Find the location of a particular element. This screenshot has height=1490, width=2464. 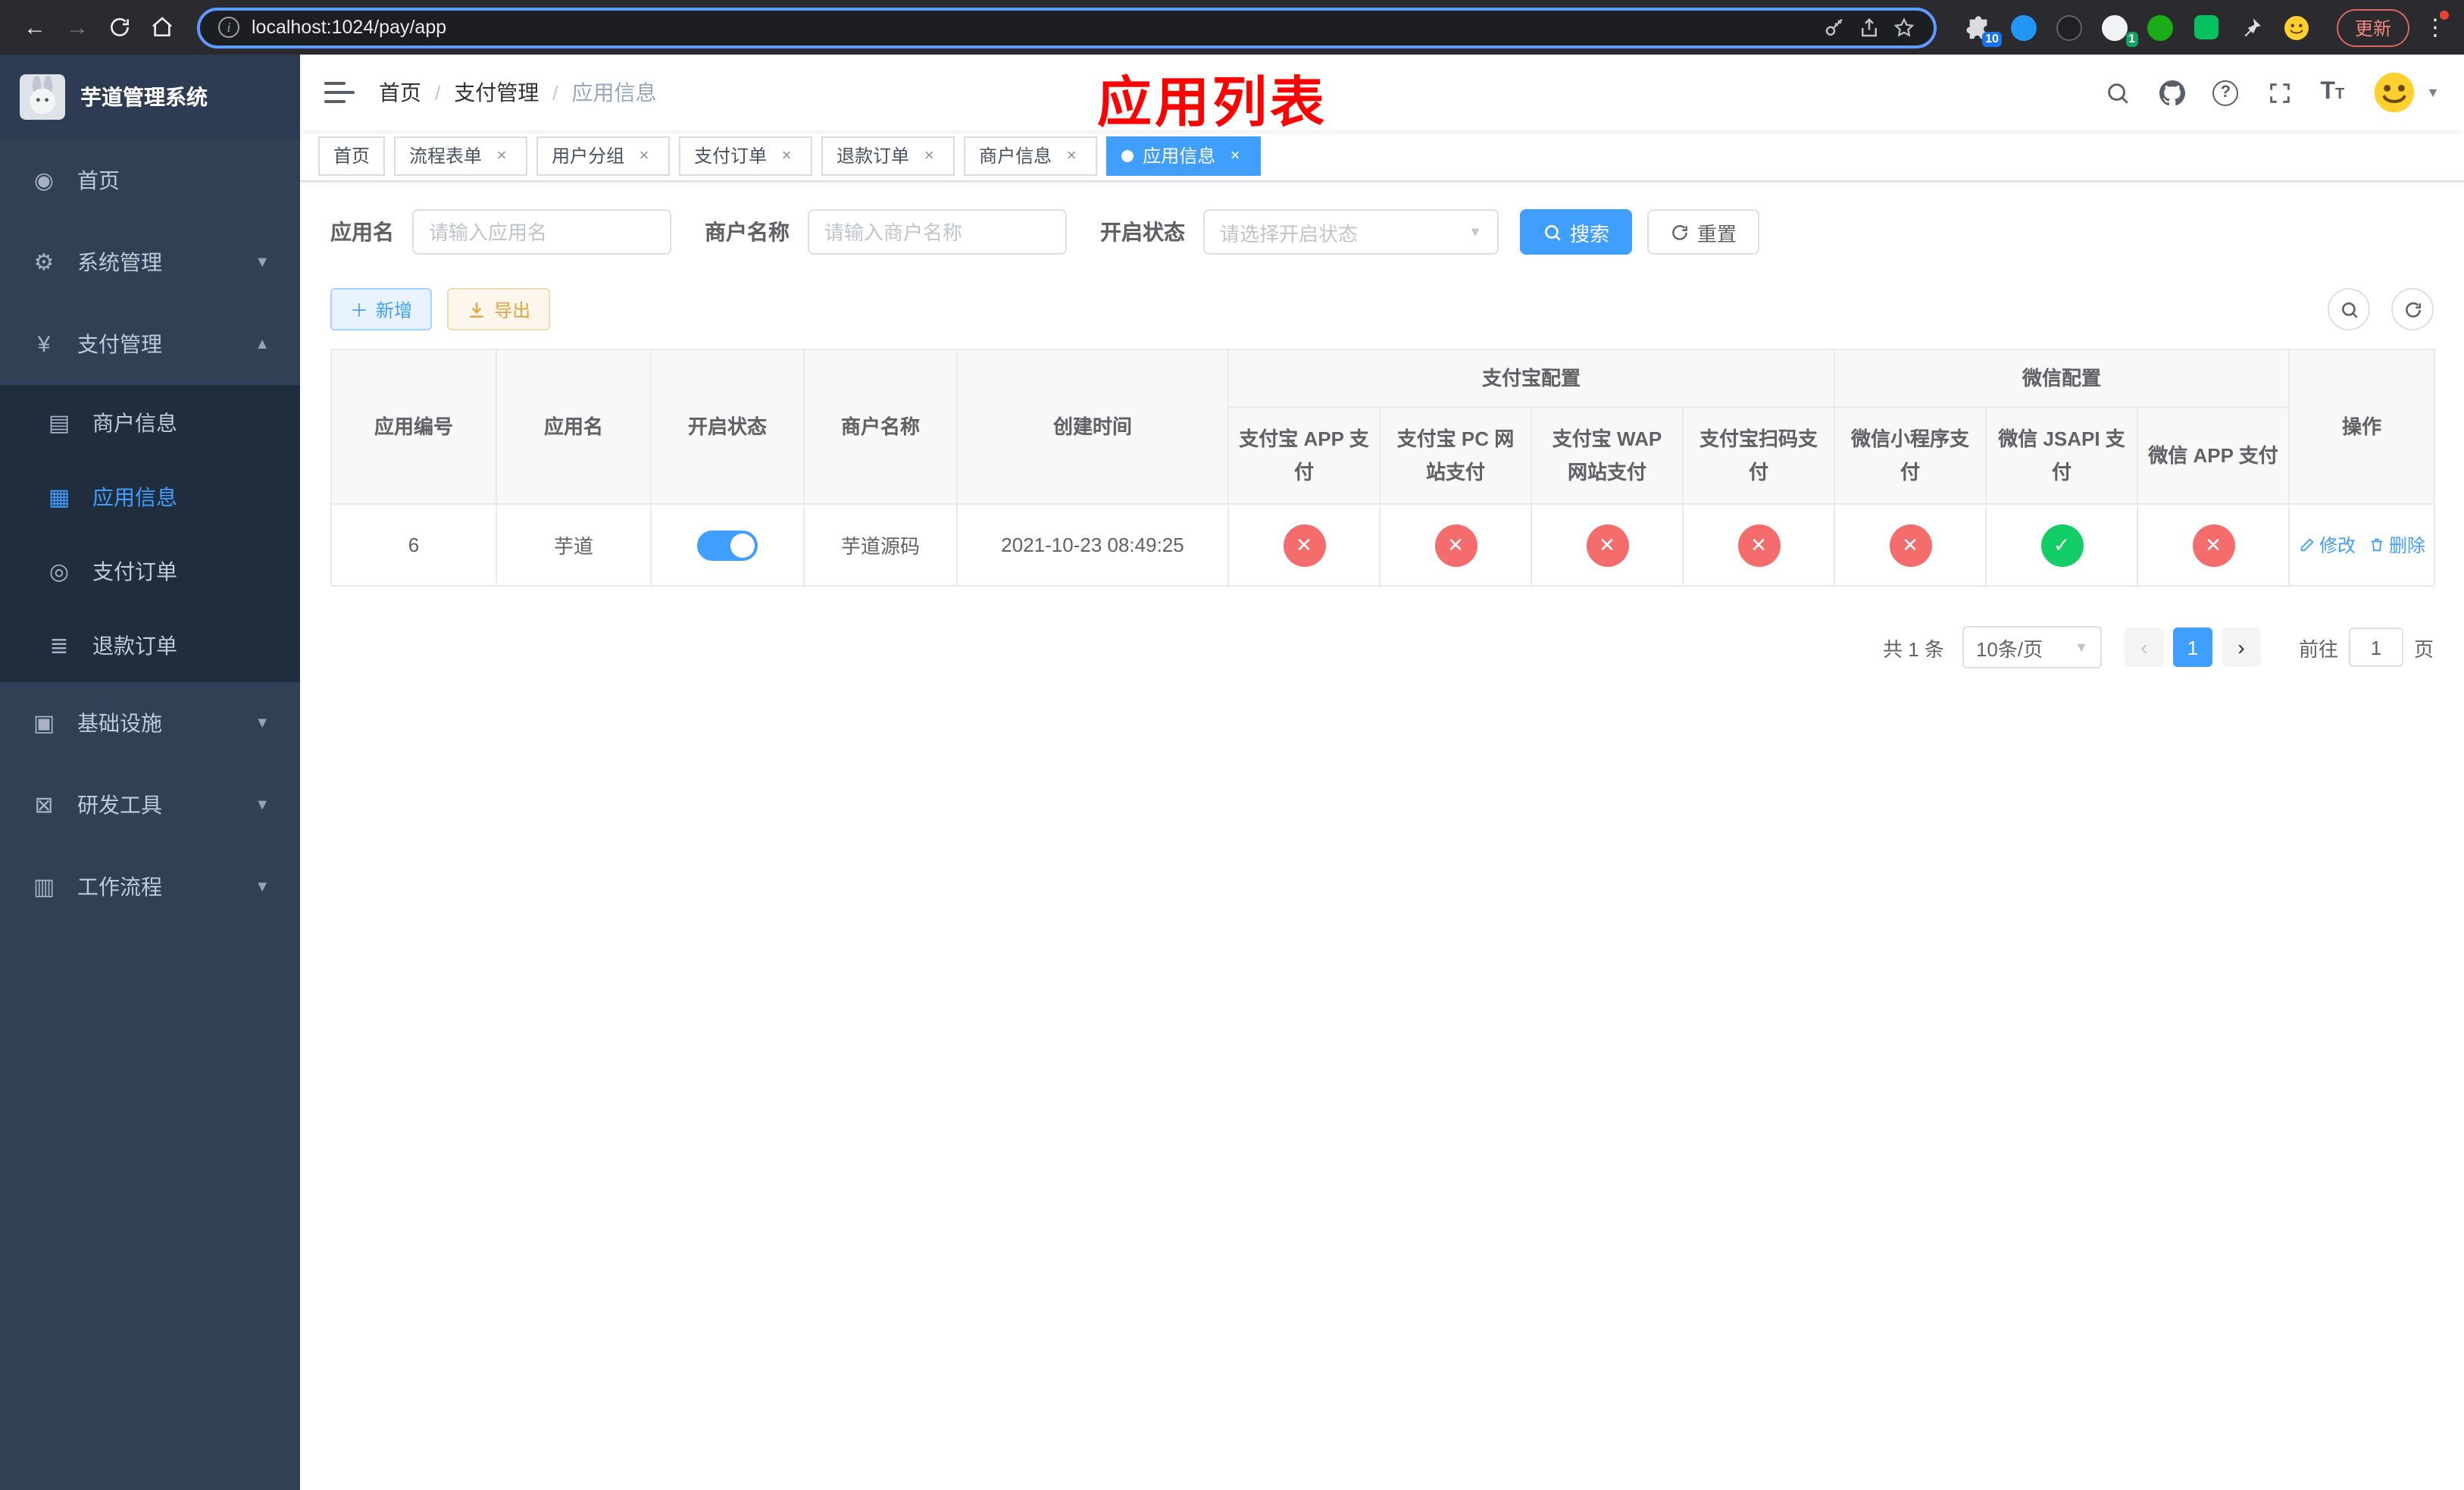

filter-form: 应用名 商户名称 开启状态 请选择开启状态 ▼ 搜索 重置 is located at coordinates (1382, 232).